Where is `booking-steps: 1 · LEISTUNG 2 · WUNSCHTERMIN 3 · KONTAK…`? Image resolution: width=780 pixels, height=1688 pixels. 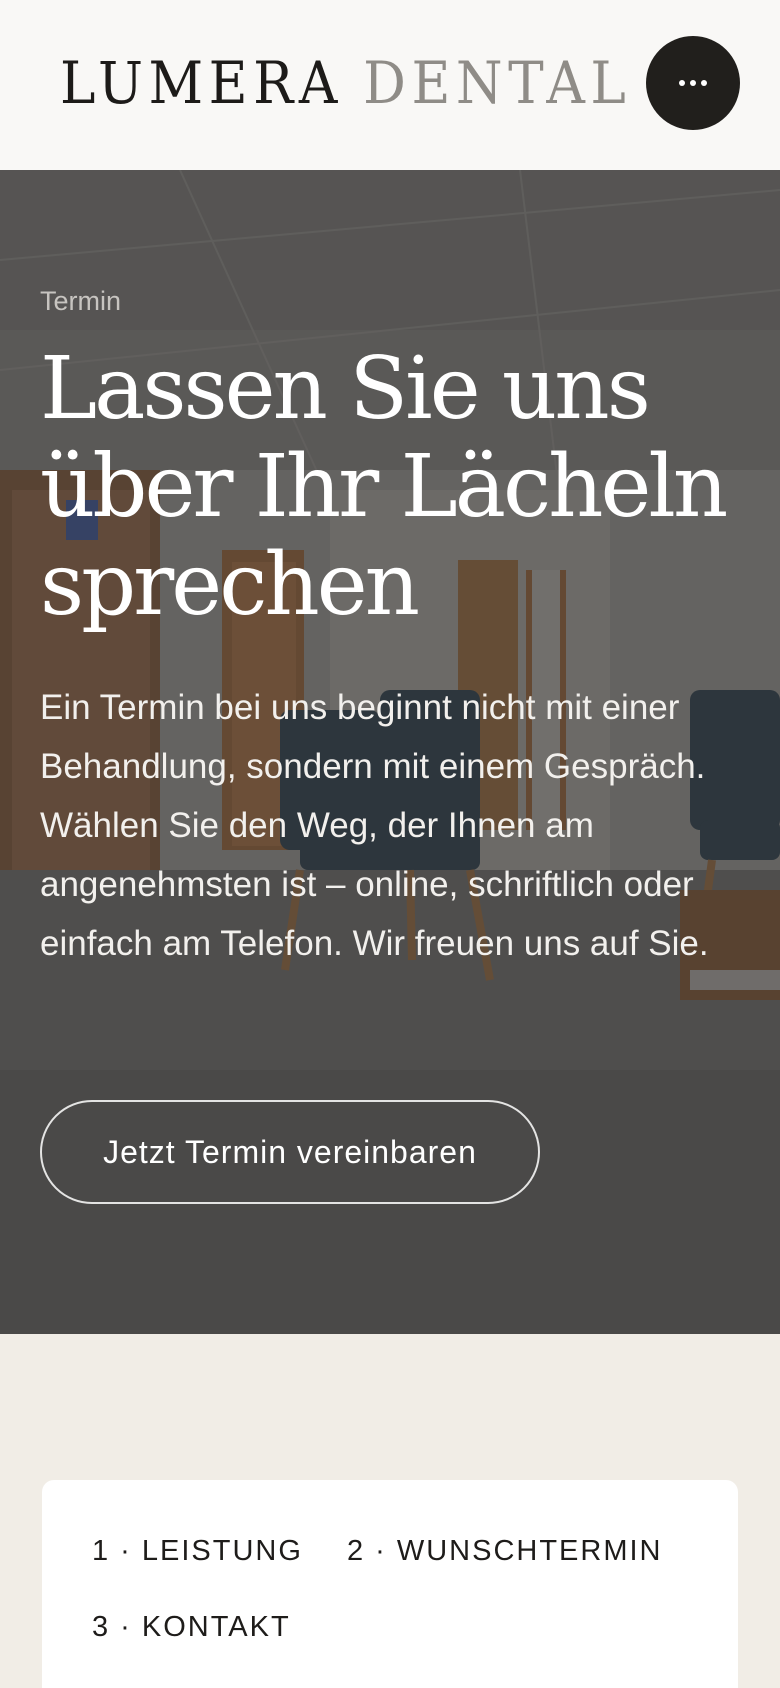 booking-steps: 1 · LEISTUNG 2 · WUNSCHTERMIN 3 · KONTAK… is located at coordinates (392, 1589).